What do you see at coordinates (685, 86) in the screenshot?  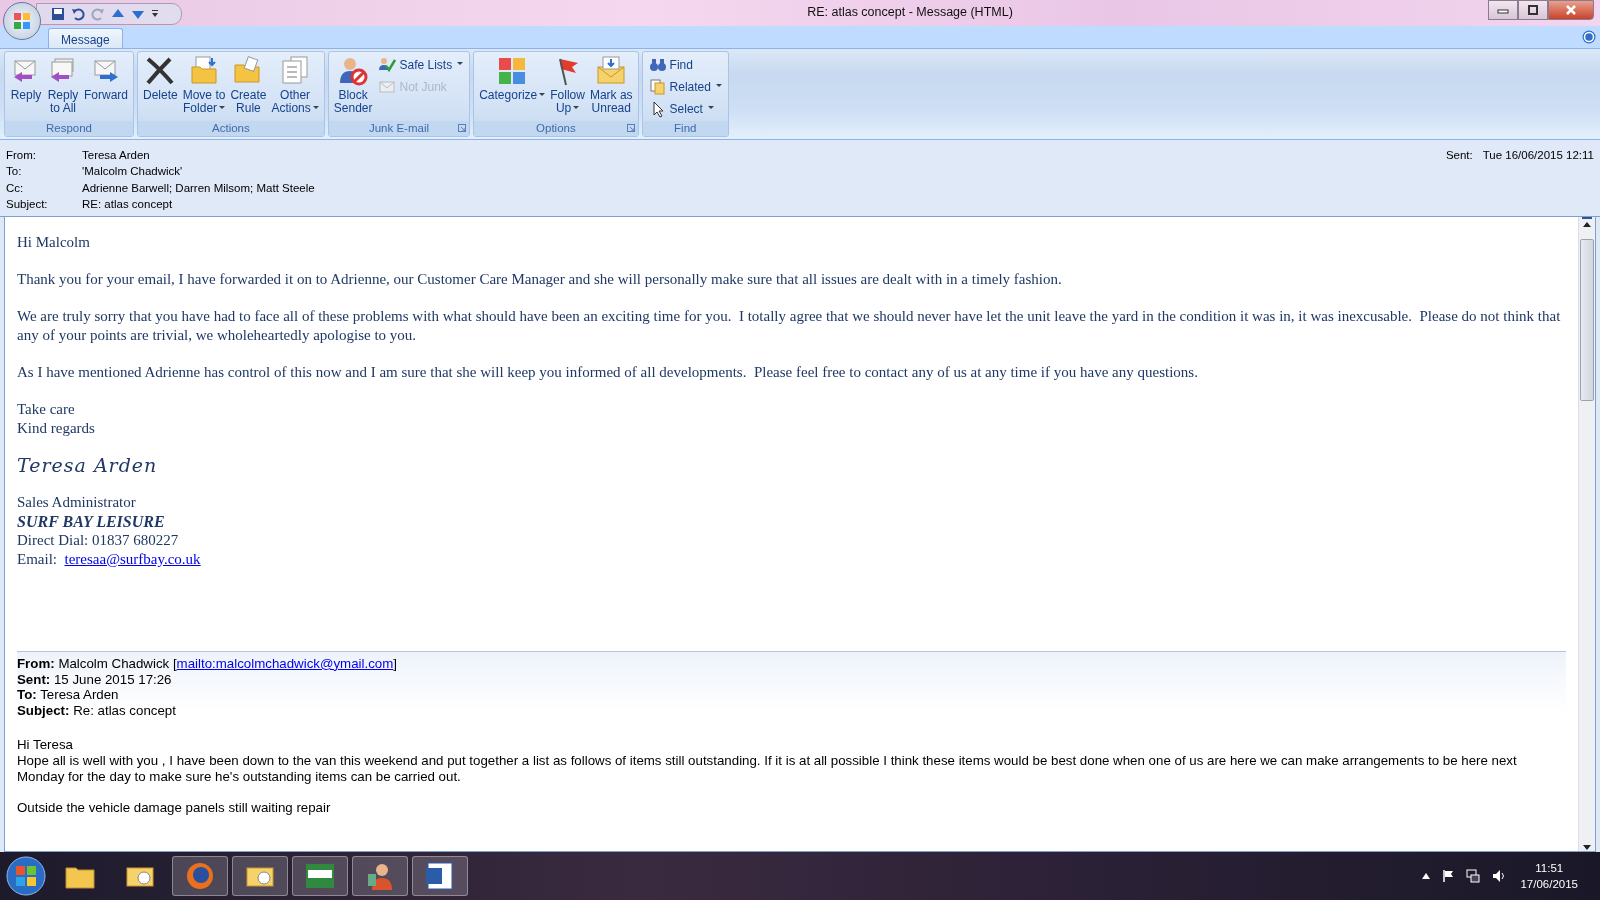 I see `ribbon-button: Related` at bounding box center [685, 86].